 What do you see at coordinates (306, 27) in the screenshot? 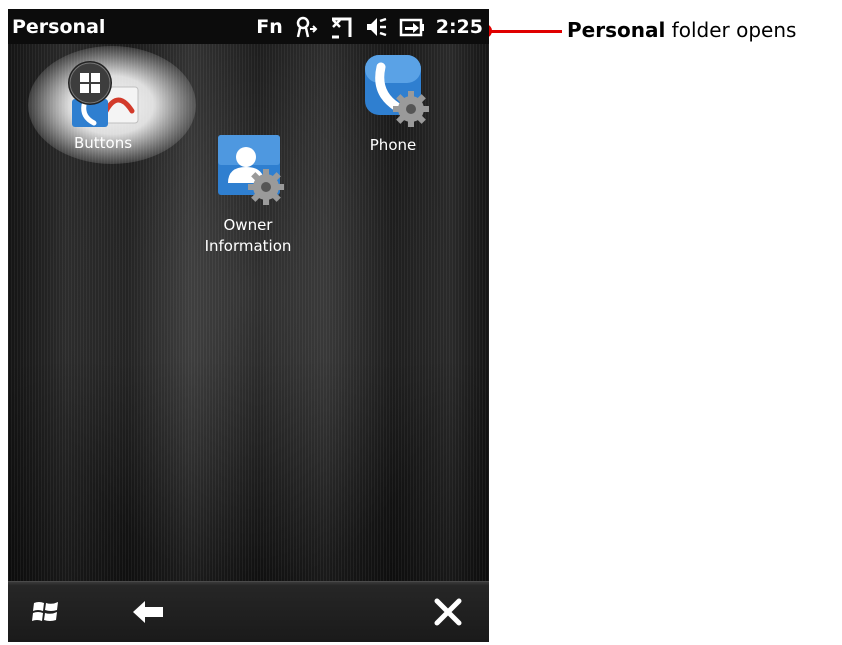
I see `network-icon` at bounding box center [306, 27].